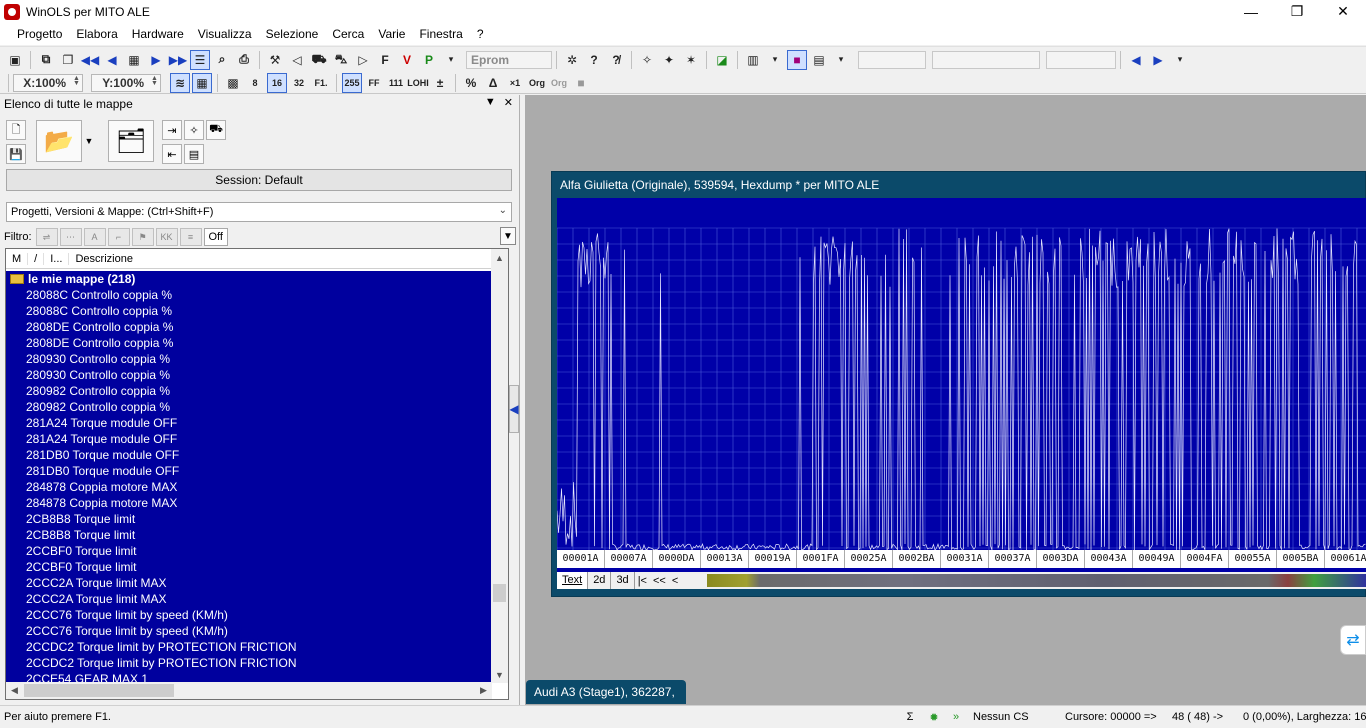  I want to click on wave-icon: ≋, so click(180, 82).